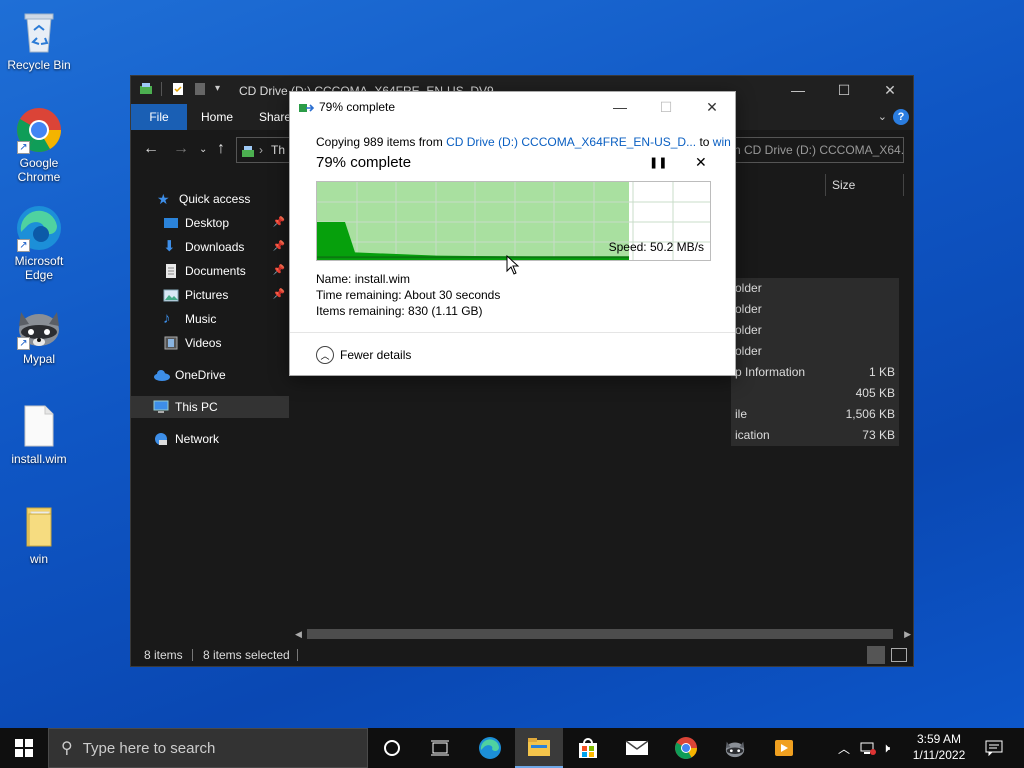 The width and height of the screenshot is (1024, 768). What do you see at coordinates (210, 407) in the screenshot?
I see `nav-item-this-pc: This PC` at bounding box center [210, 407].